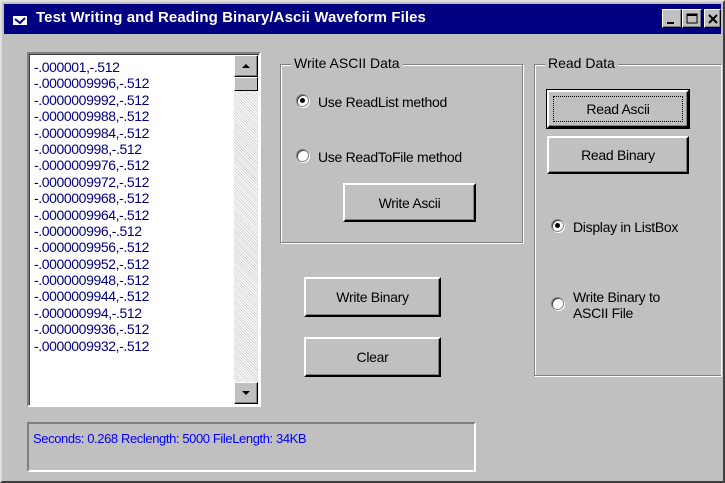 The height and width of the screenshot is (483, 725). I want to click on radio-display-in-listbox-label: Display in ListBox, so click(626, 227).